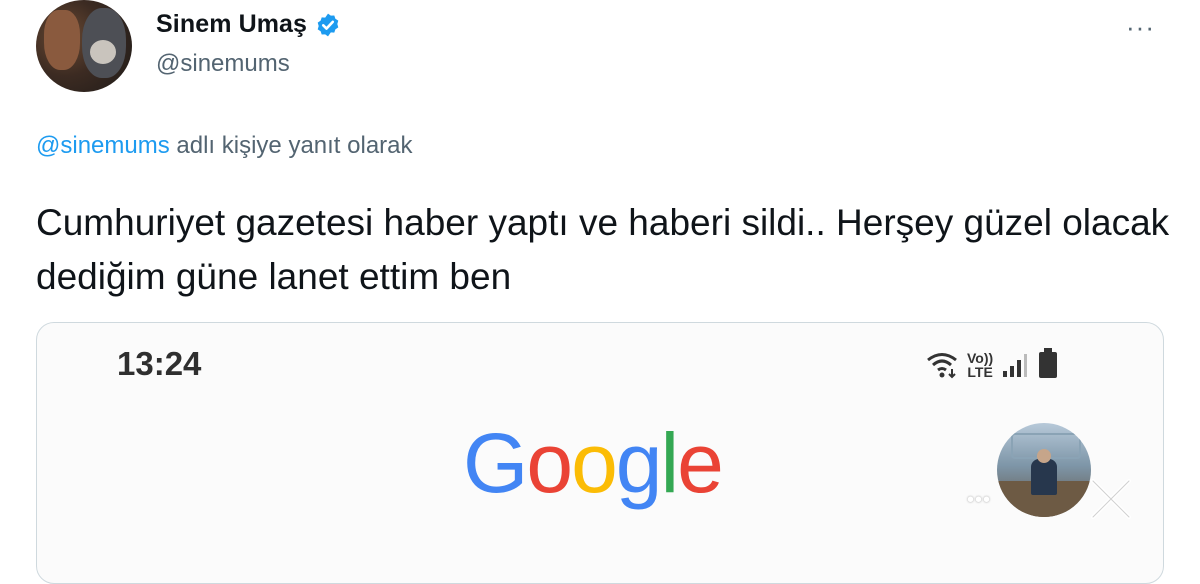 This screenshot has width=1200, height=584. I want to click on lte-label: LTE, so click(980, 372).